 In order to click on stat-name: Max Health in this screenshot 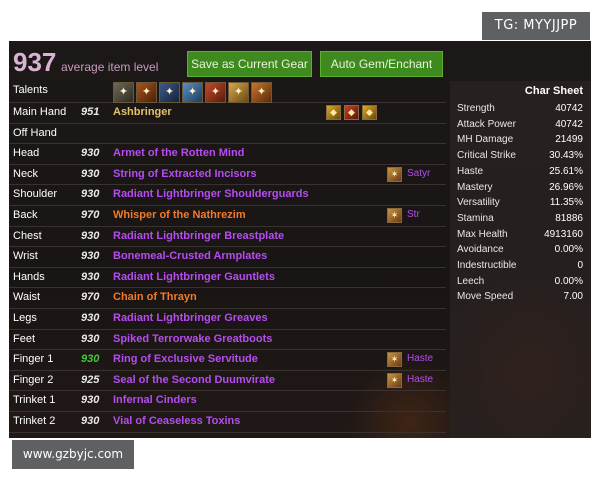, I will do `click(482, 234)`.